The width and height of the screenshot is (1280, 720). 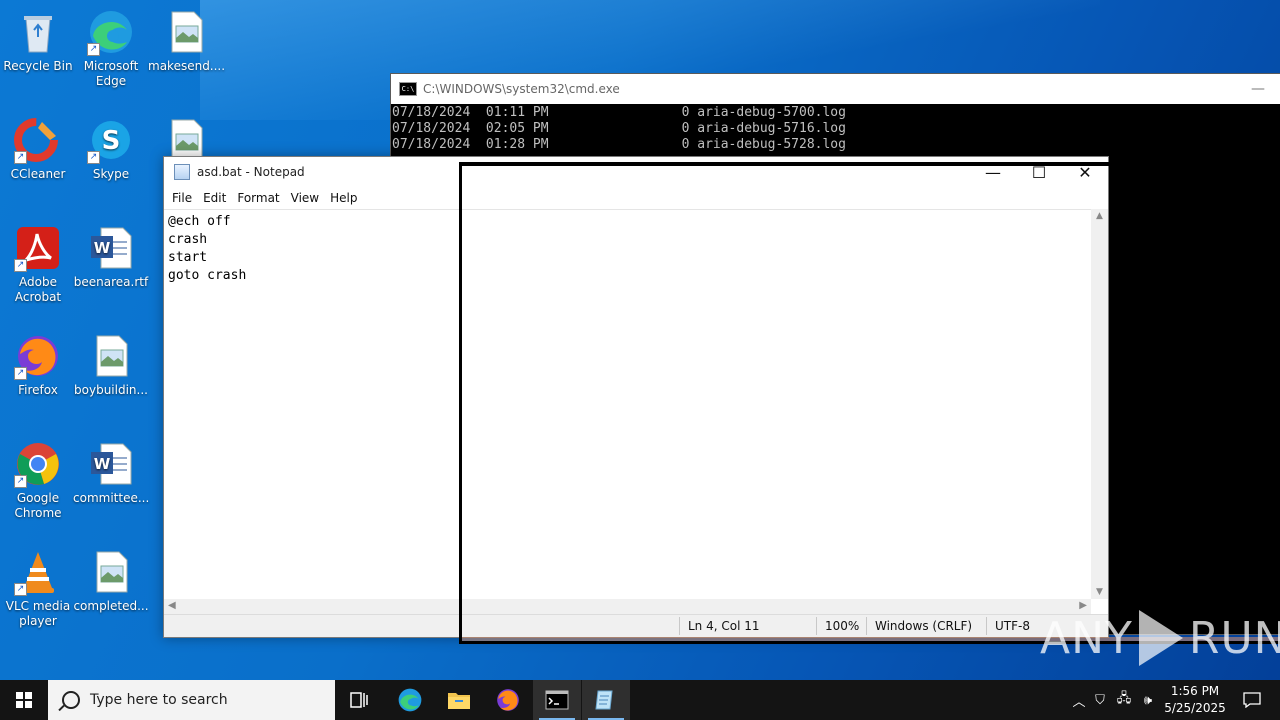 I want to click on anyrun-watermark: ANY RUN, so click(x=1160, y=638).